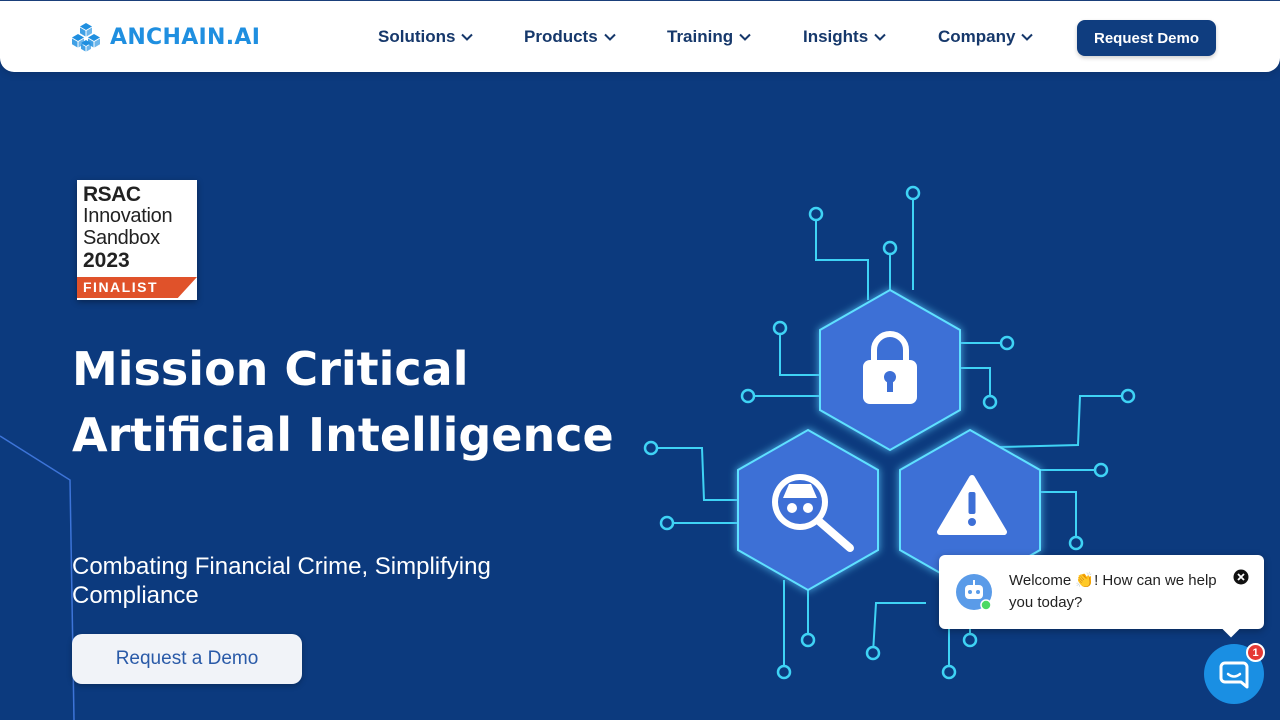 This screenshot has width=1280, height=720. Describe the element at coordinates (417, 36) in the screenshot. I see `nav-label: Solutions` at that location.